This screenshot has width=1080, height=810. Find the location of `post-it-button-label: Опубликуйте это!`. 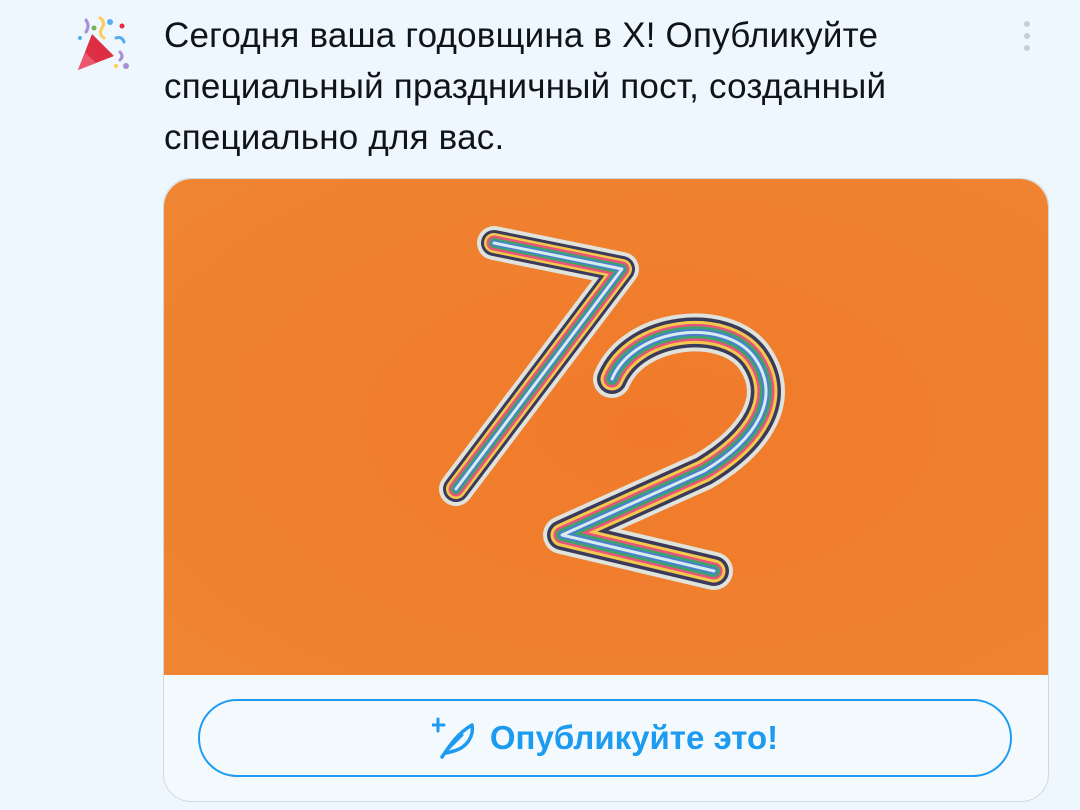

post-it-button-label: Опубликуйте это! is located at coordinates (634, 737).